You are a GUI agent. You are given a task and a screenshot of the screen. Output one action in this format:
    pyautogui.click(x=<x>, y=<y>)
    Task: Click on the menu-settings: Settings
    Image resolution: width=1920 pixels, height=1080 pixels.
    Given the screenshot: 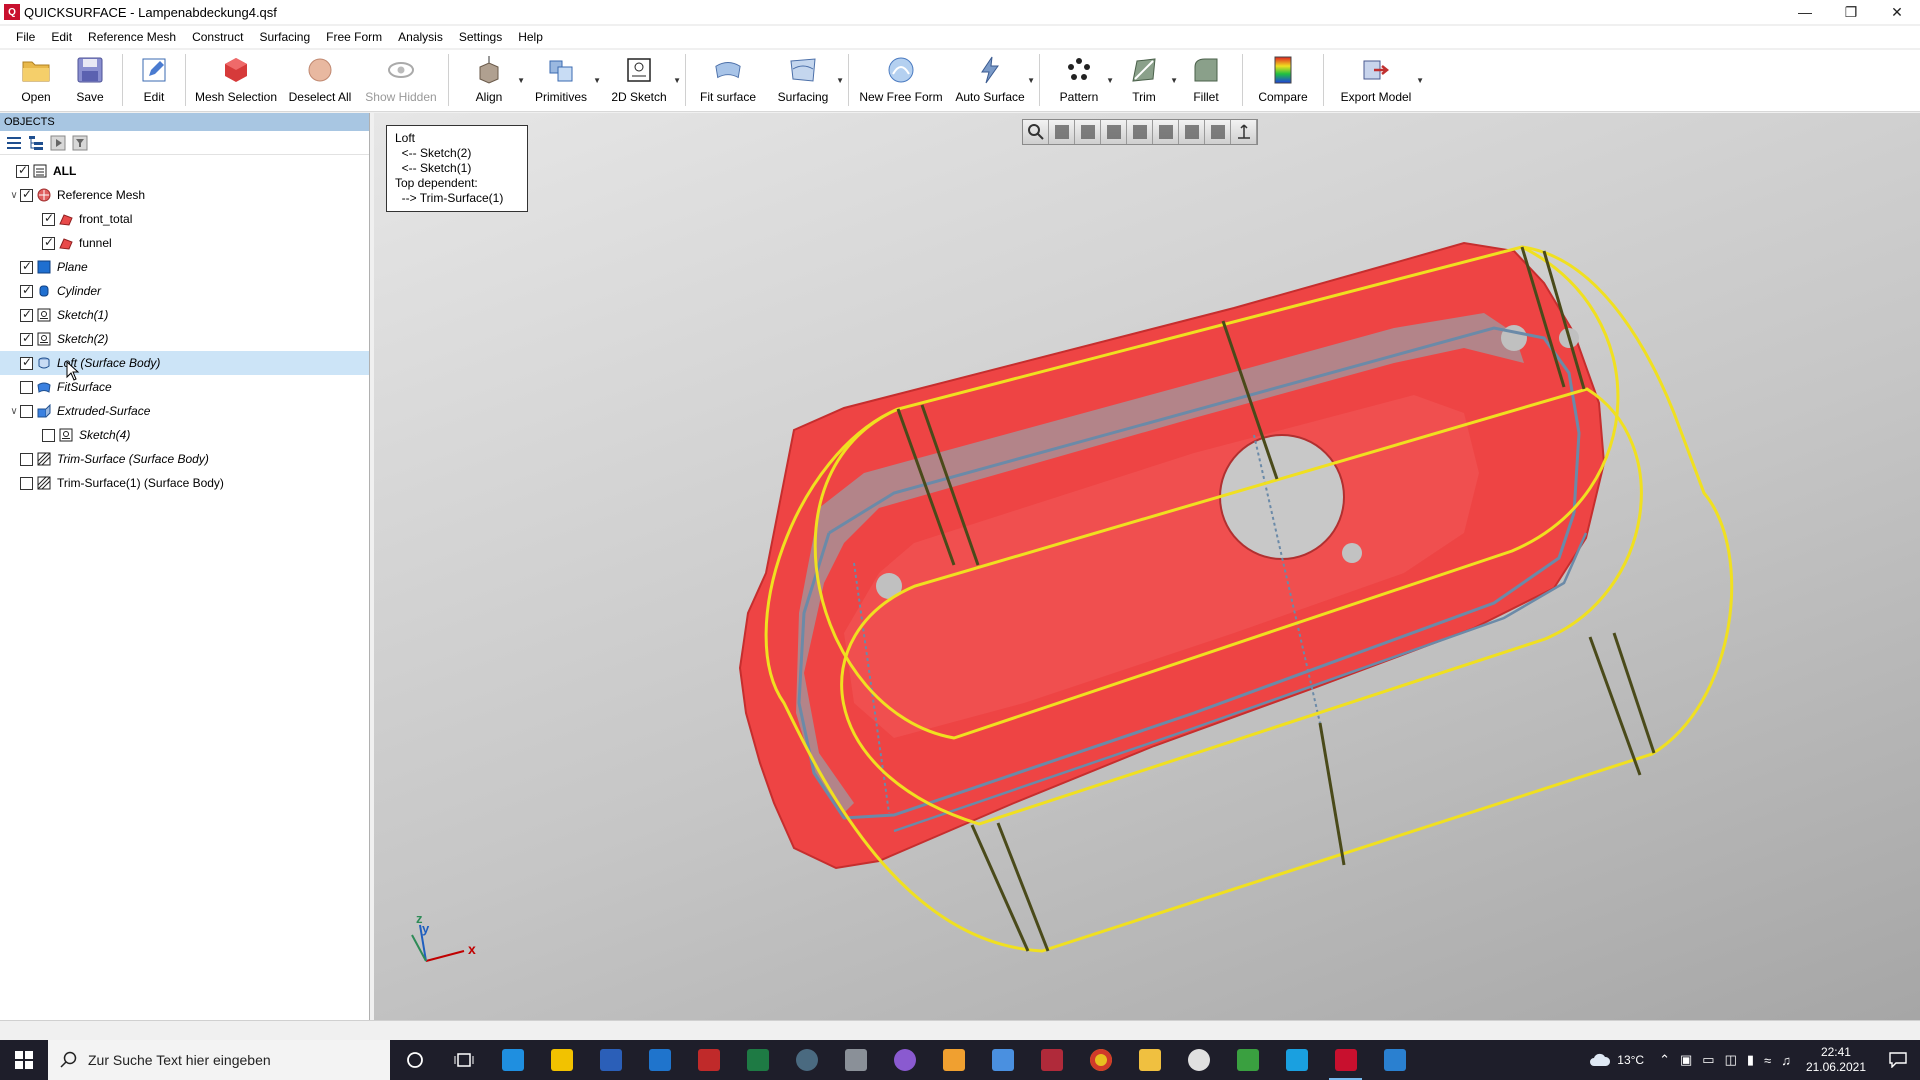 What is the action you would take?
    pyautogui.click(x=480, y=37)
    